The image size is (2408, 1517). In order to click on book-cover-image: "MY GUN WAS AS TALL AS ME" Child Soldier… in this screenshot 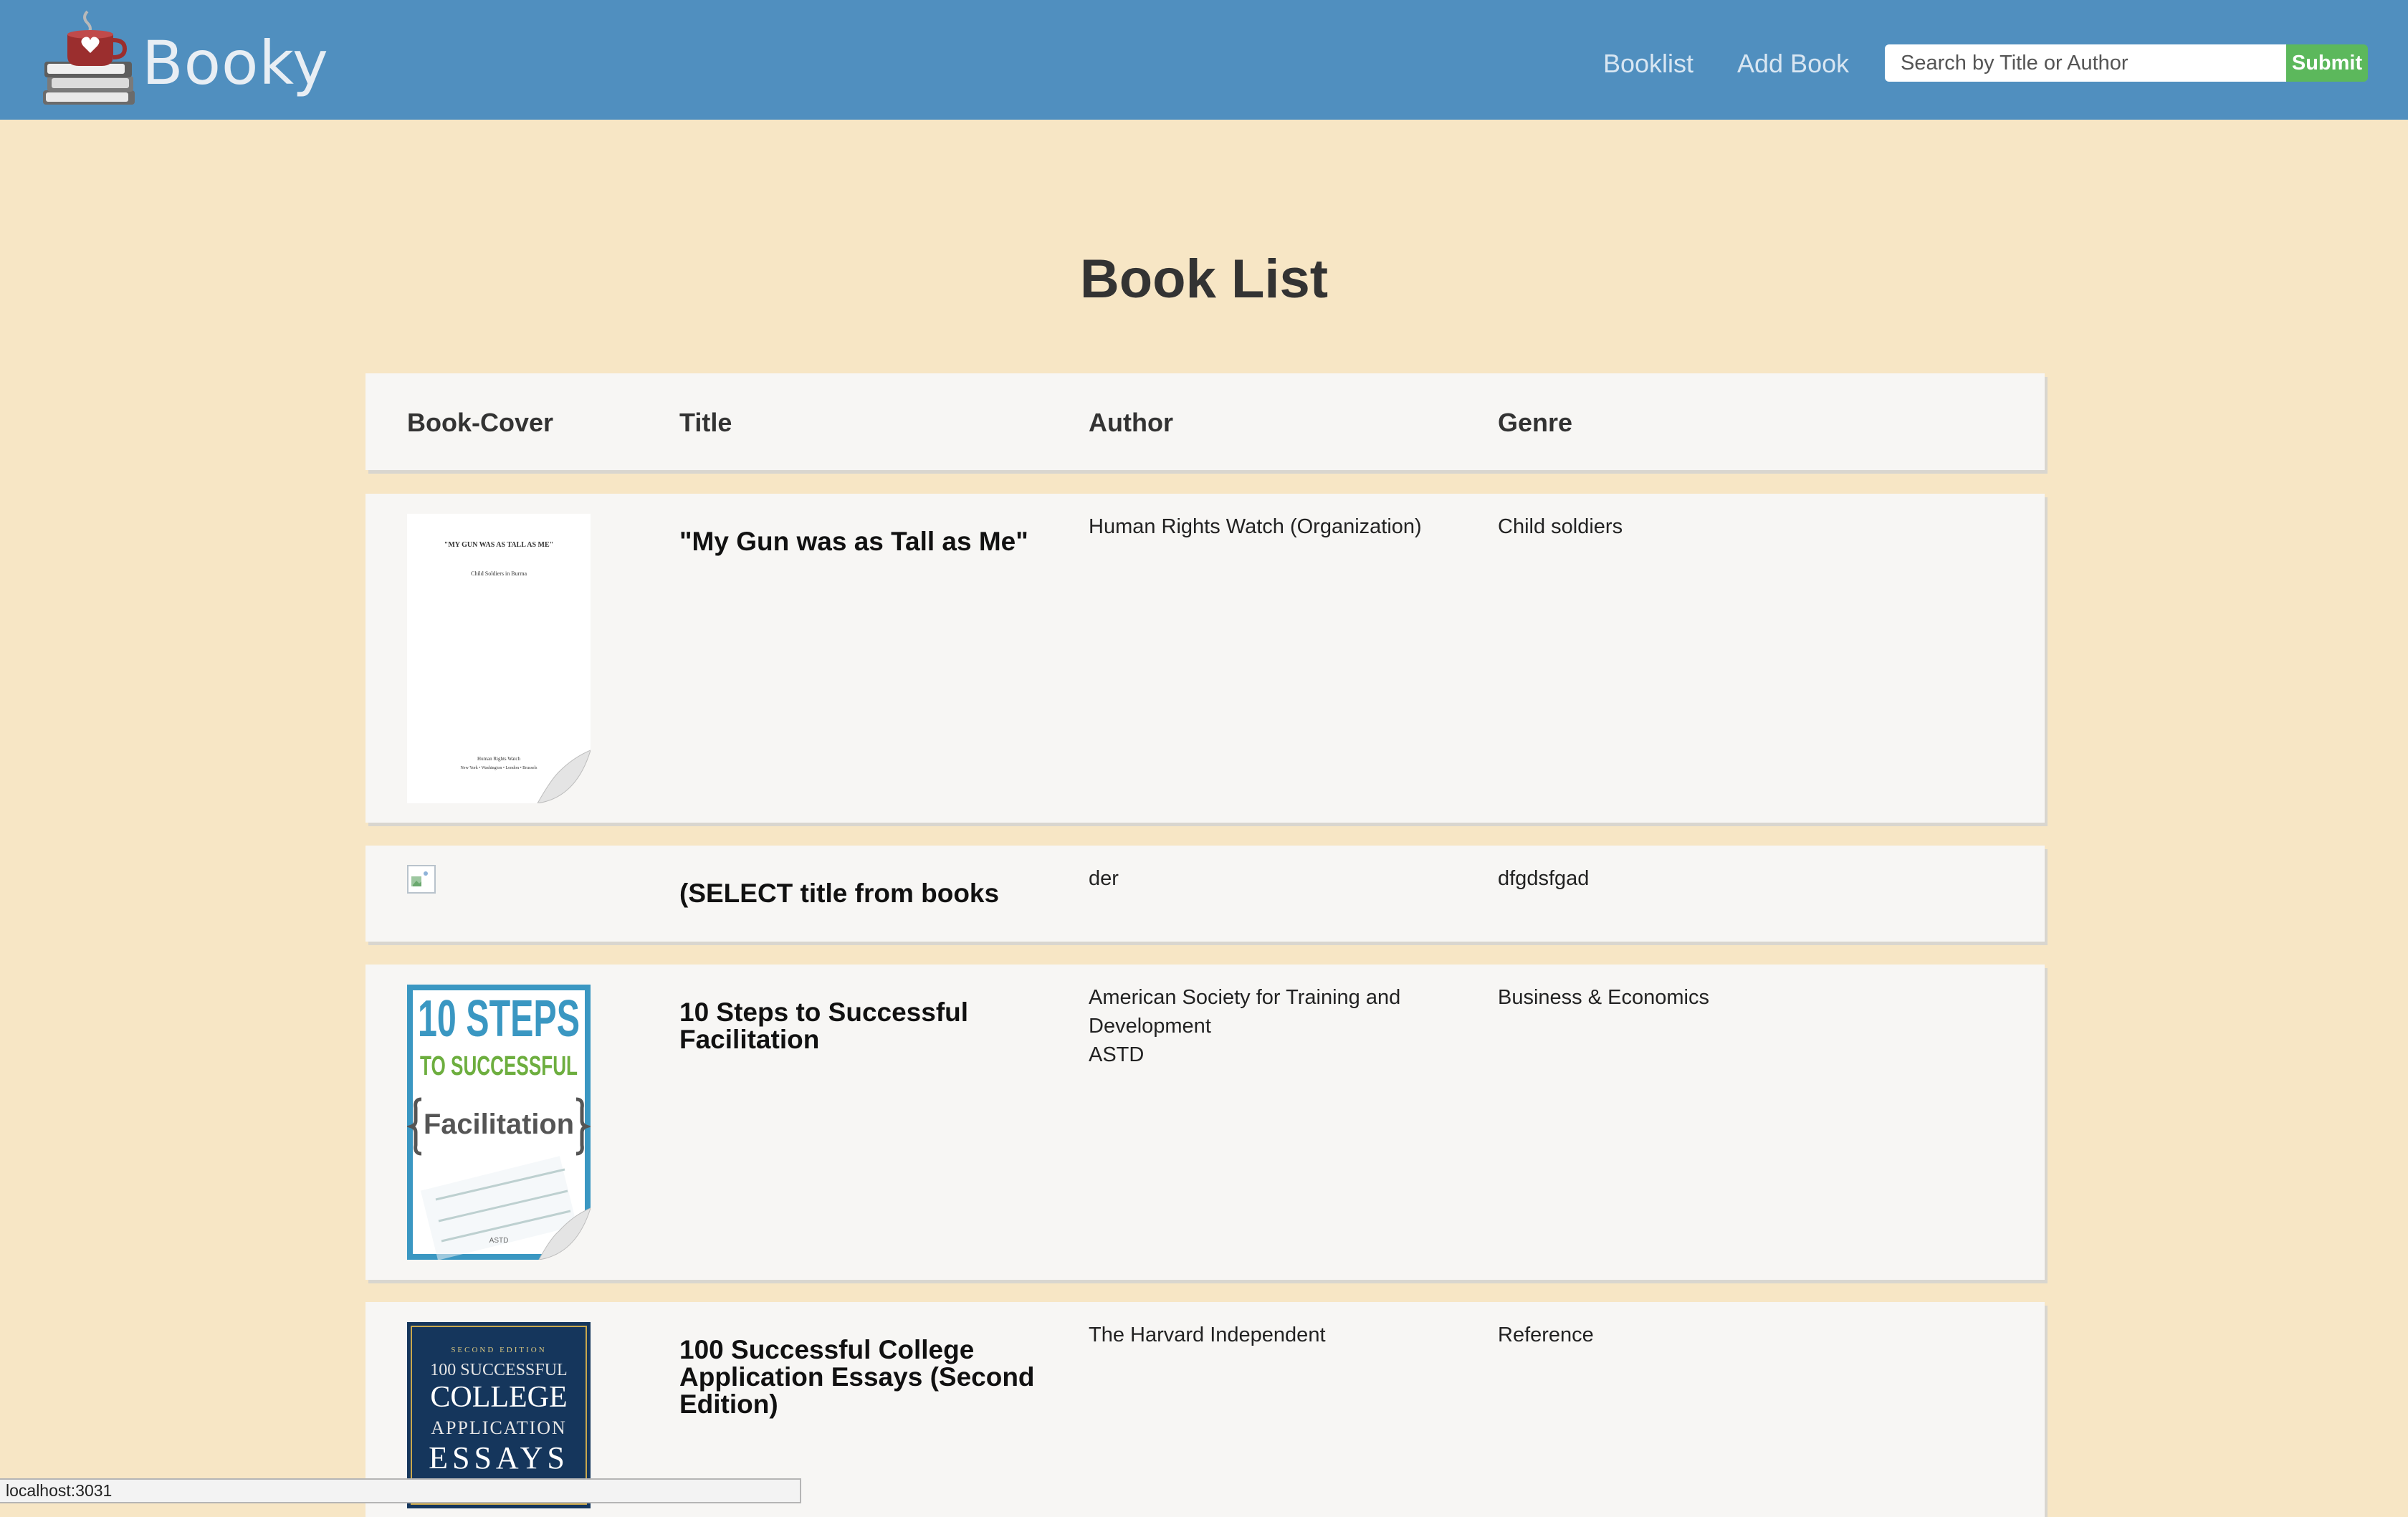, I will do `click(499, 658)`.